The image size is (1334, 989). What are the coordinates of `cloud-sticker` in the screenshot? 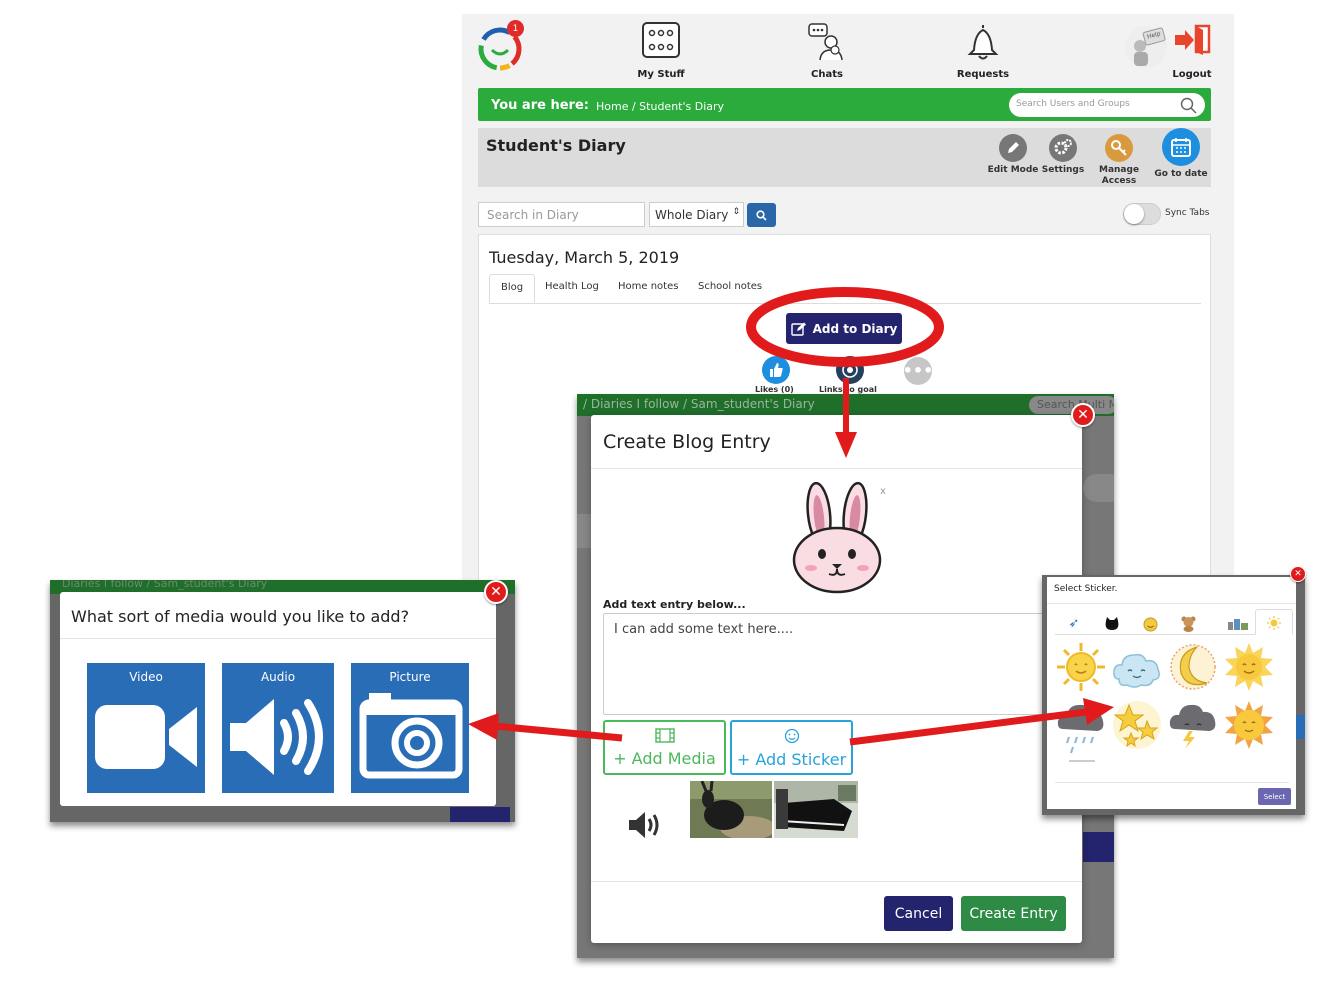 It's located at (1137, 669).